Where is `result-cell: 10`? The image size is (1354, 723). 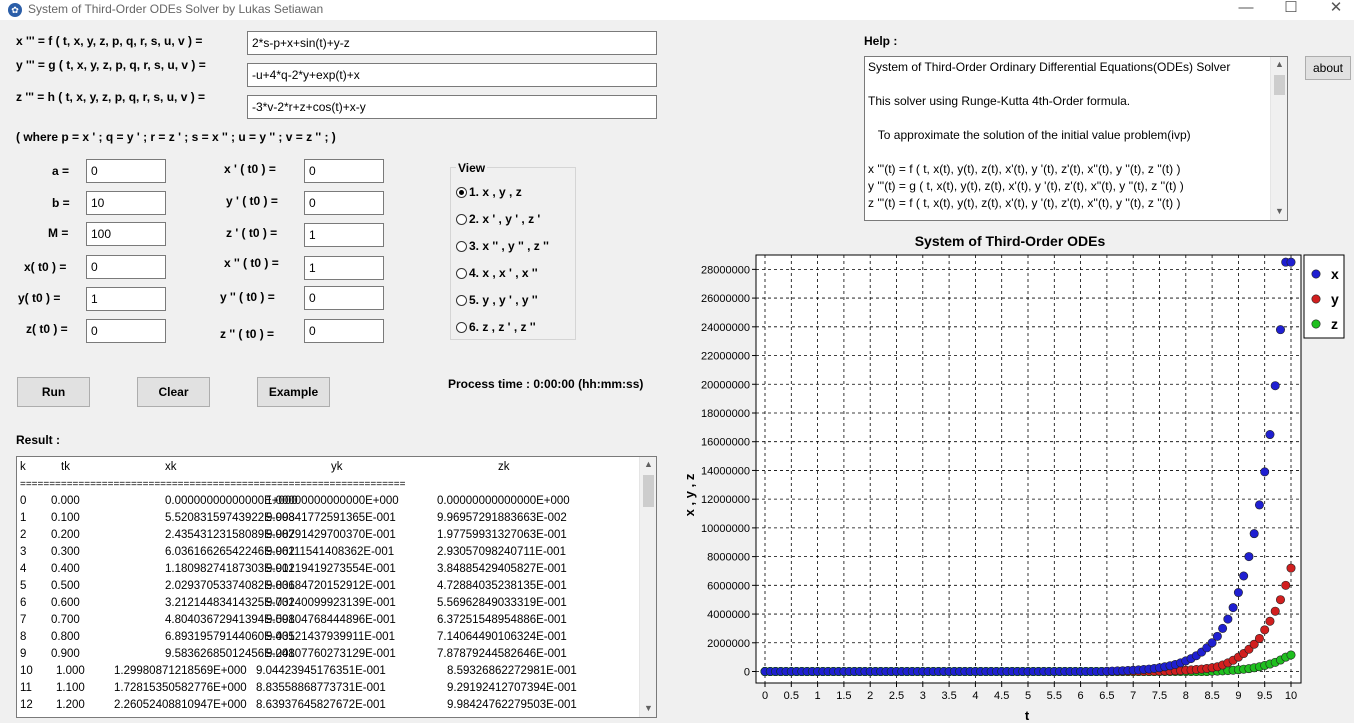 result-cell: 10 is located at coordinates (26, 671).